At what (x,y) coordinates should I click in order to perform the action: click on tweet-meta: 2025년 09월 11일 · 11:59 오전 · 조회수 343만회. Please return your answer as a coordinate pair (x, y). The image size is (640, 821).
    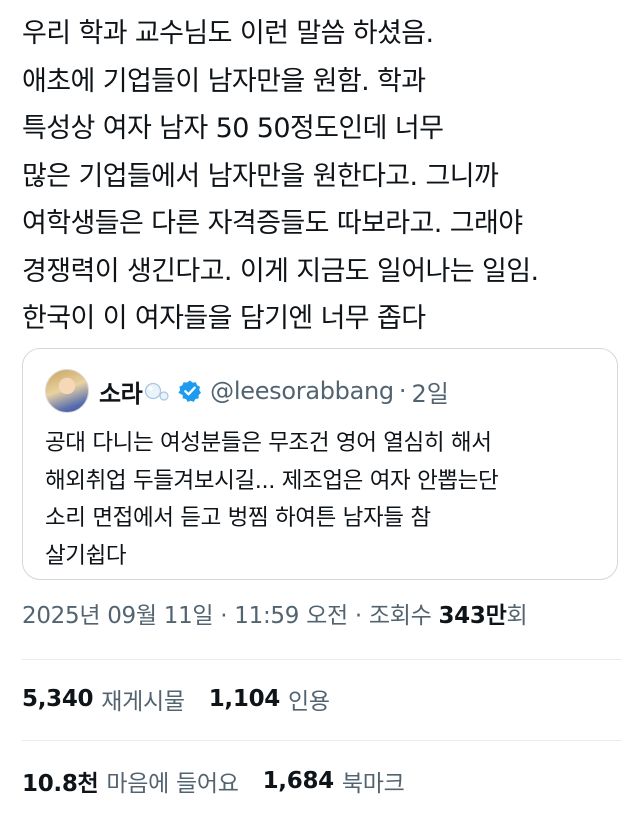
    Looking at the image, I should click on (275, 613).